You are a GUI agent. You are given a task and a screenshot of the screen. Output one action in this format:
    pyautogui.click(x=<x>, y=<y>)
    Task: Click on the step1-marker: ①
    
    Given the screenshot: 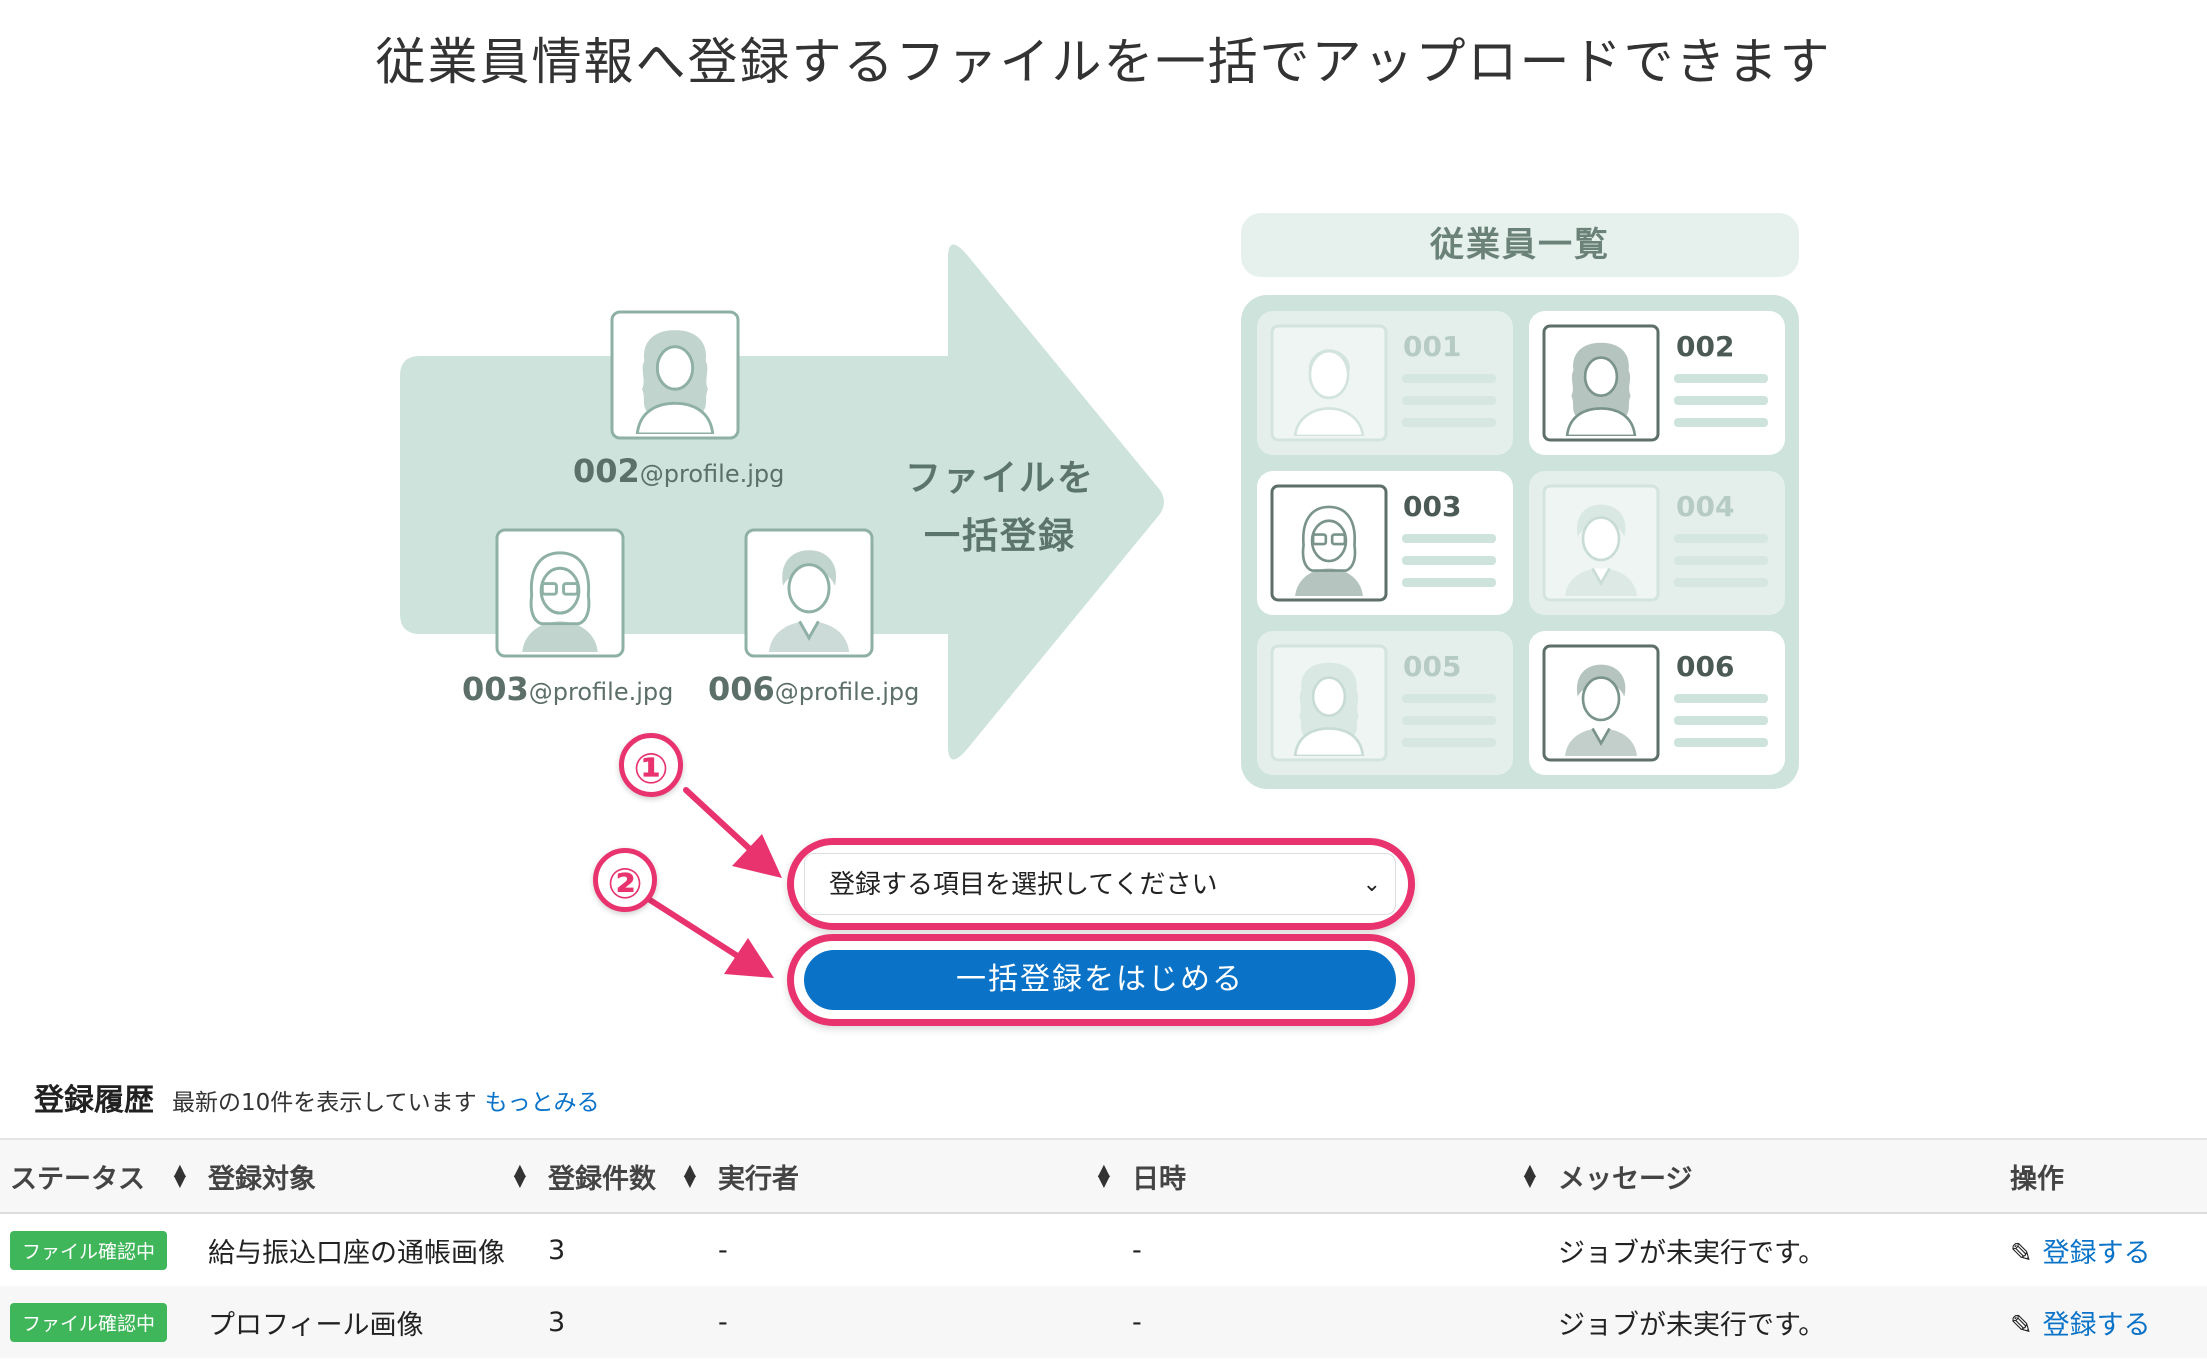 What is the action you would take?
    pyautogui.click(x=651, y=765)
    